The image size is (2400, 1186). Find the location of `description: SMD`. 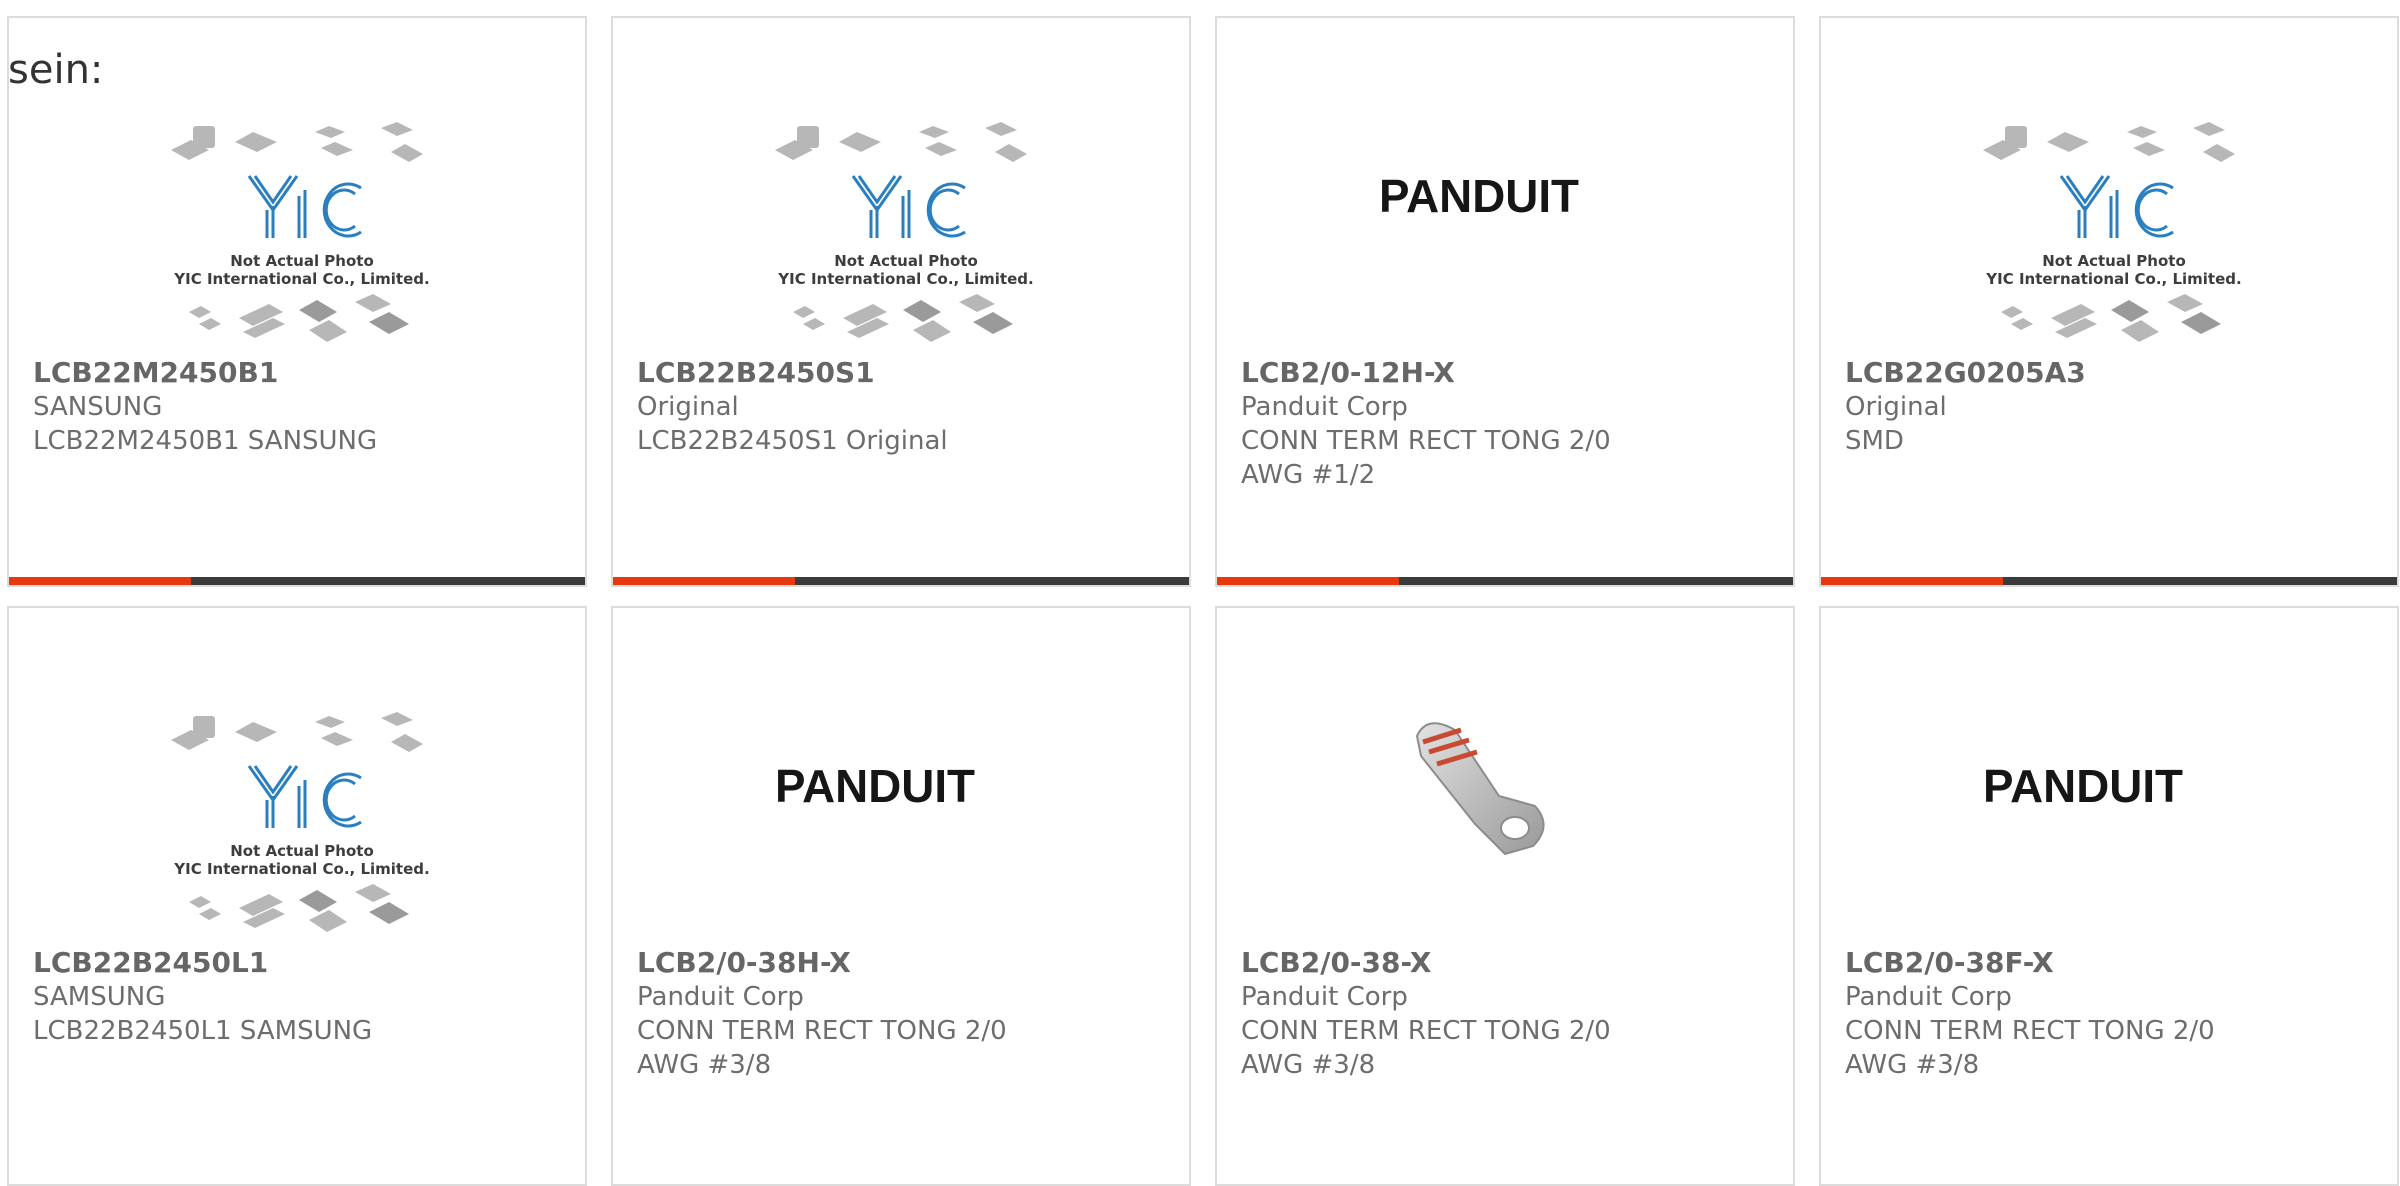

description: SMD is located at coordinates (1874, 441).